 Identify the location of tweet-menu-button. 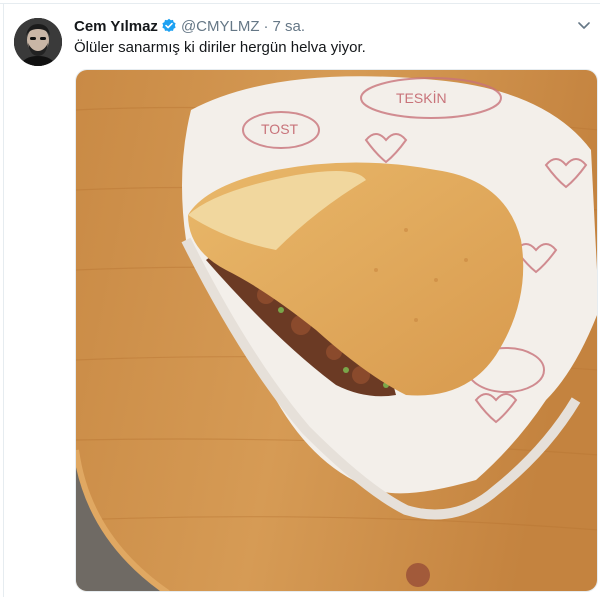
(584, 26).